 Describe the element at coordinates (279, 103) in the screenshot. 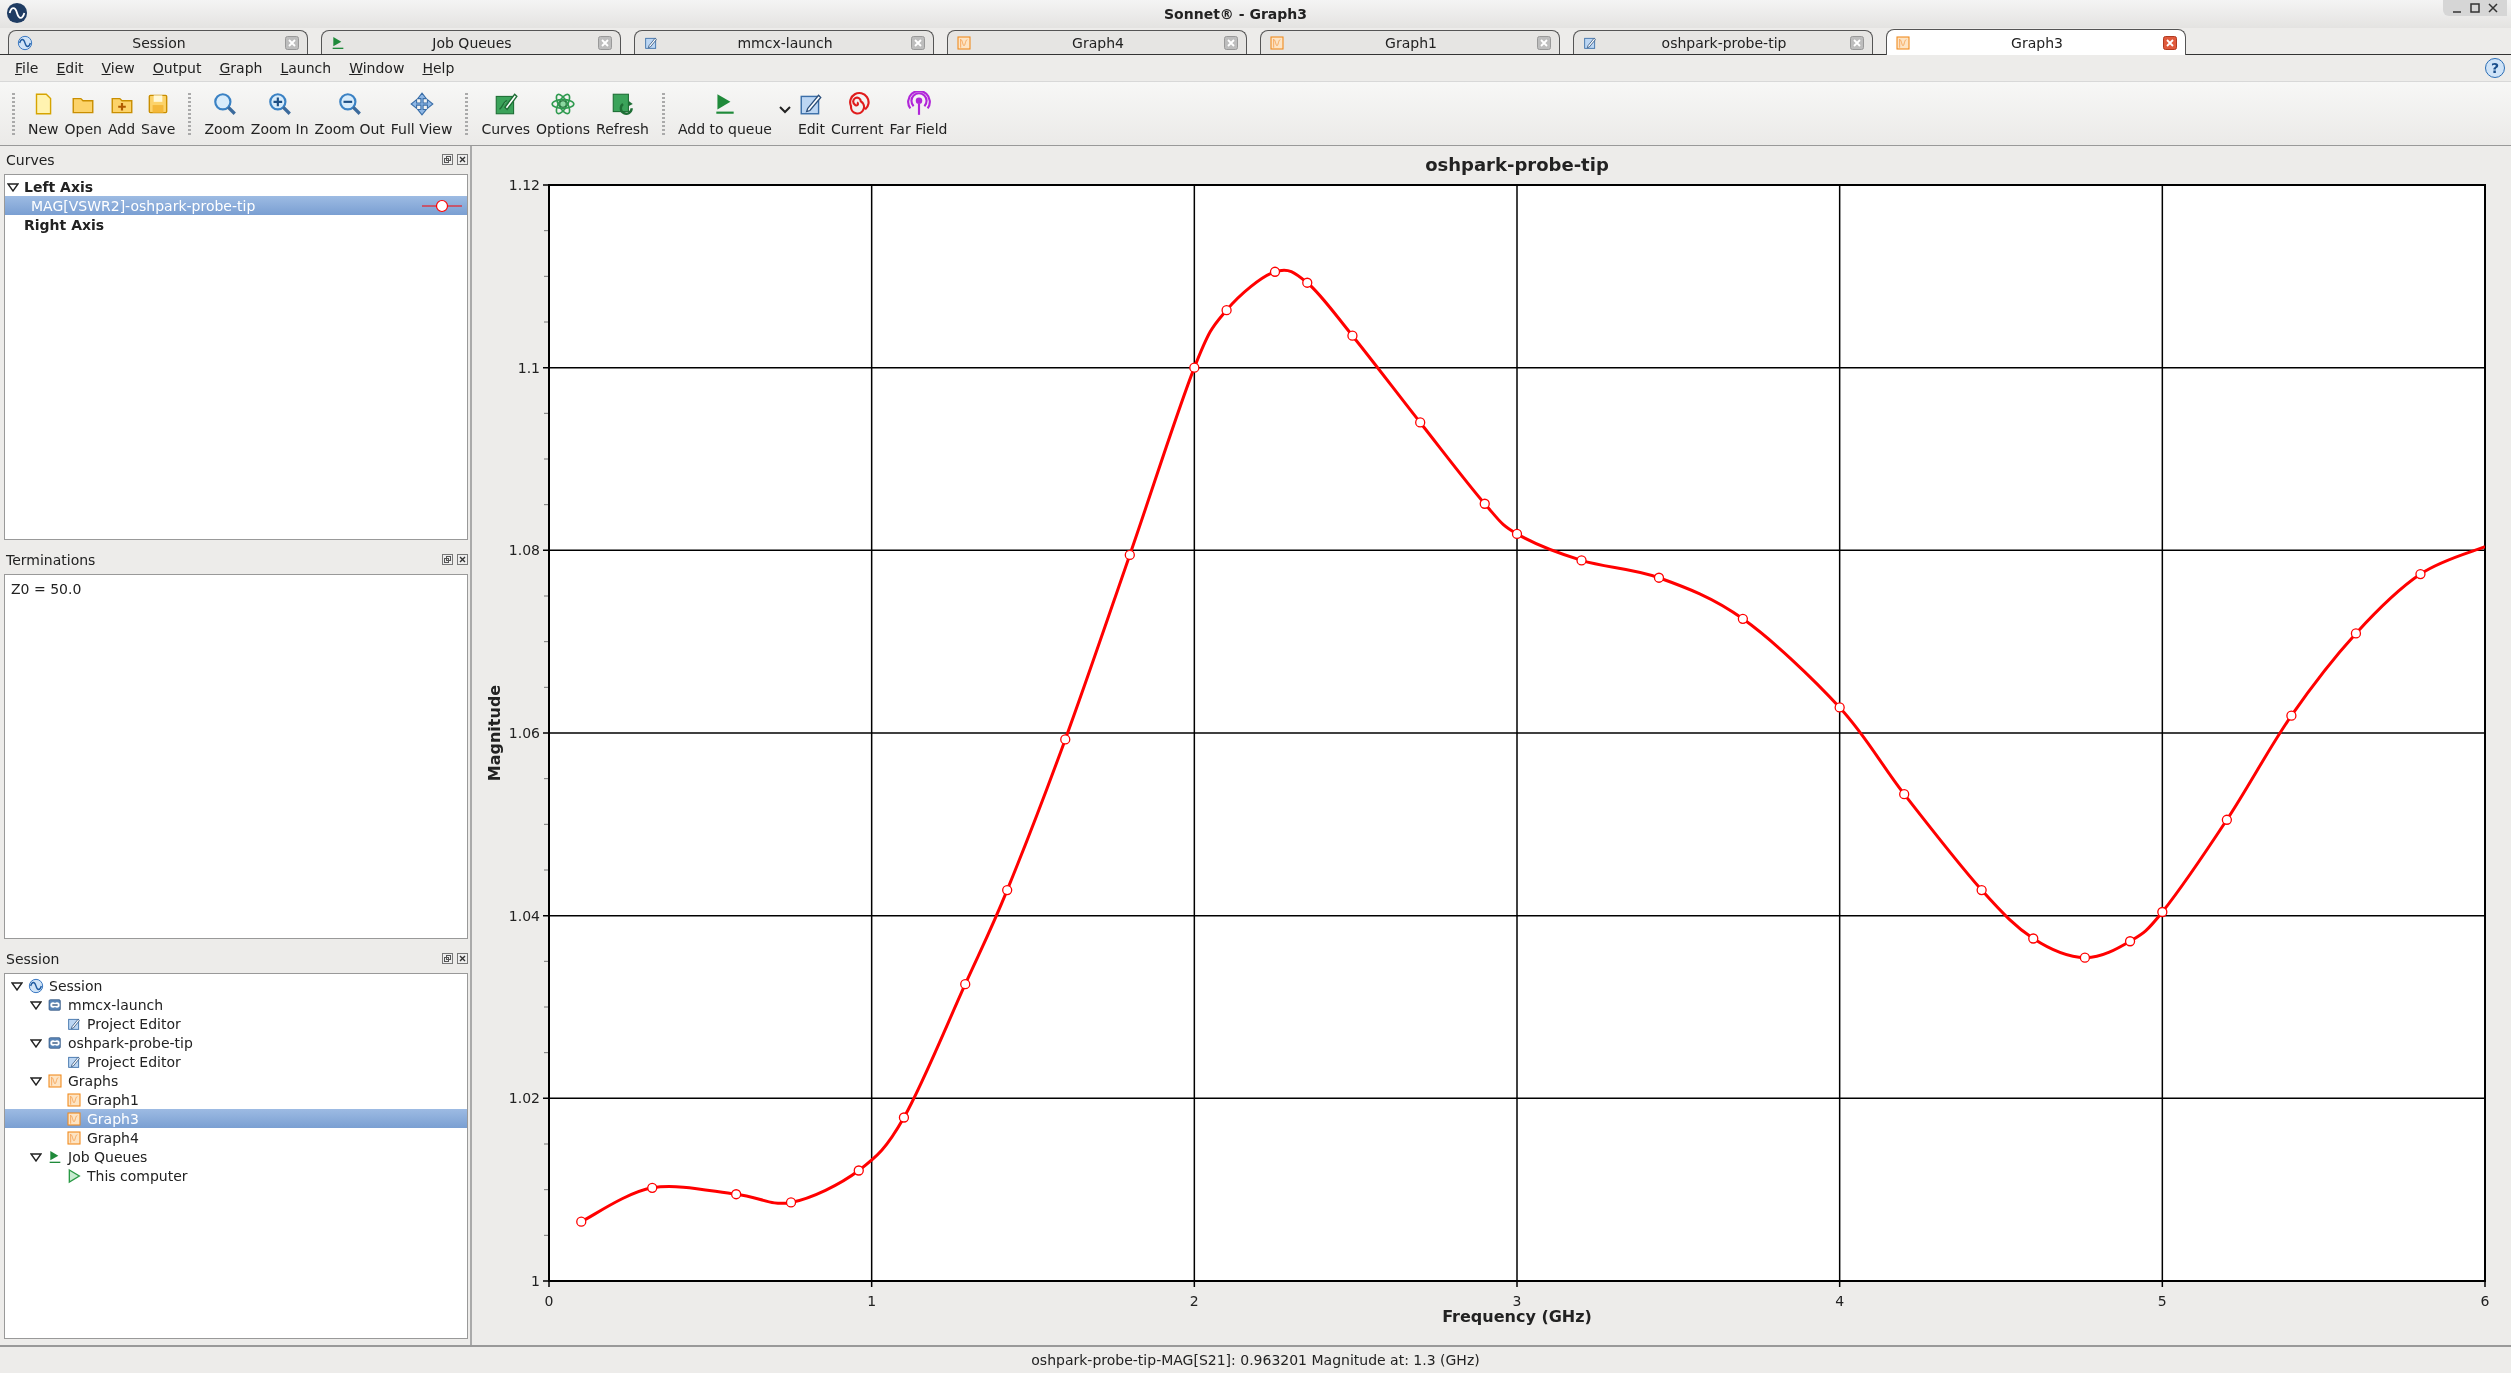

I see `zoom-in-icon` at that location.